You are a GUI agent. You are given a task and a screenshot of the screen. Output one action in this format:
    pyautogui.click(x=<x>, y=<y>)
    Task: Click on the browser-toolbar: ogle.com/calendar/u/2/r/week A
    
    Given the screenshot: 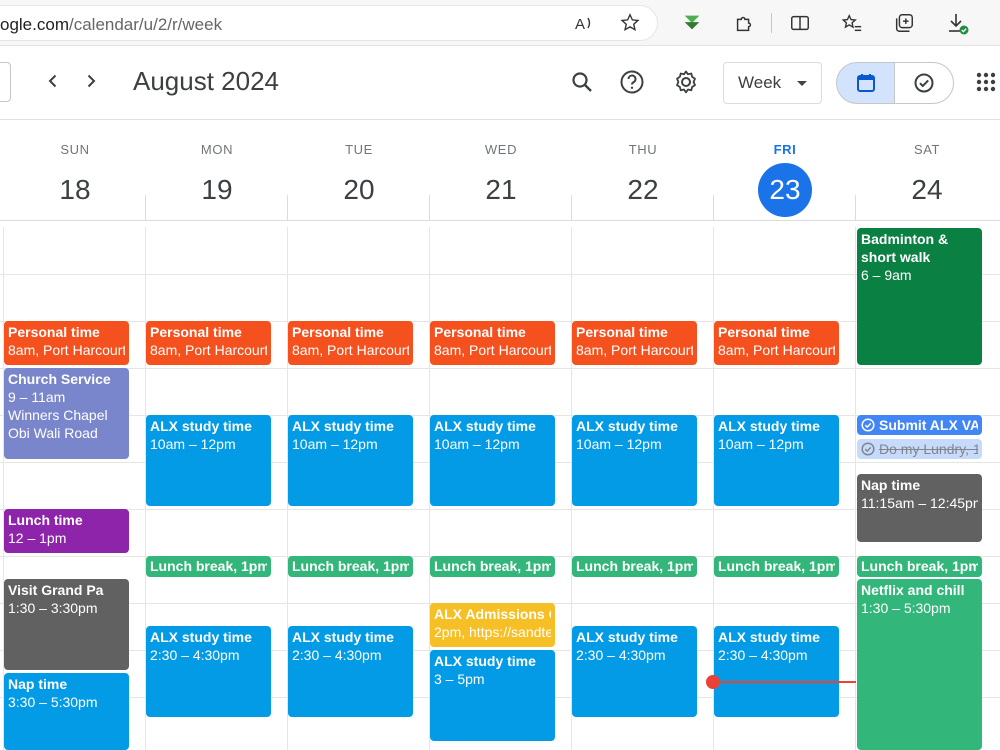 What is the action you would take?
    pyautogui.click(x=500, y=23)
    